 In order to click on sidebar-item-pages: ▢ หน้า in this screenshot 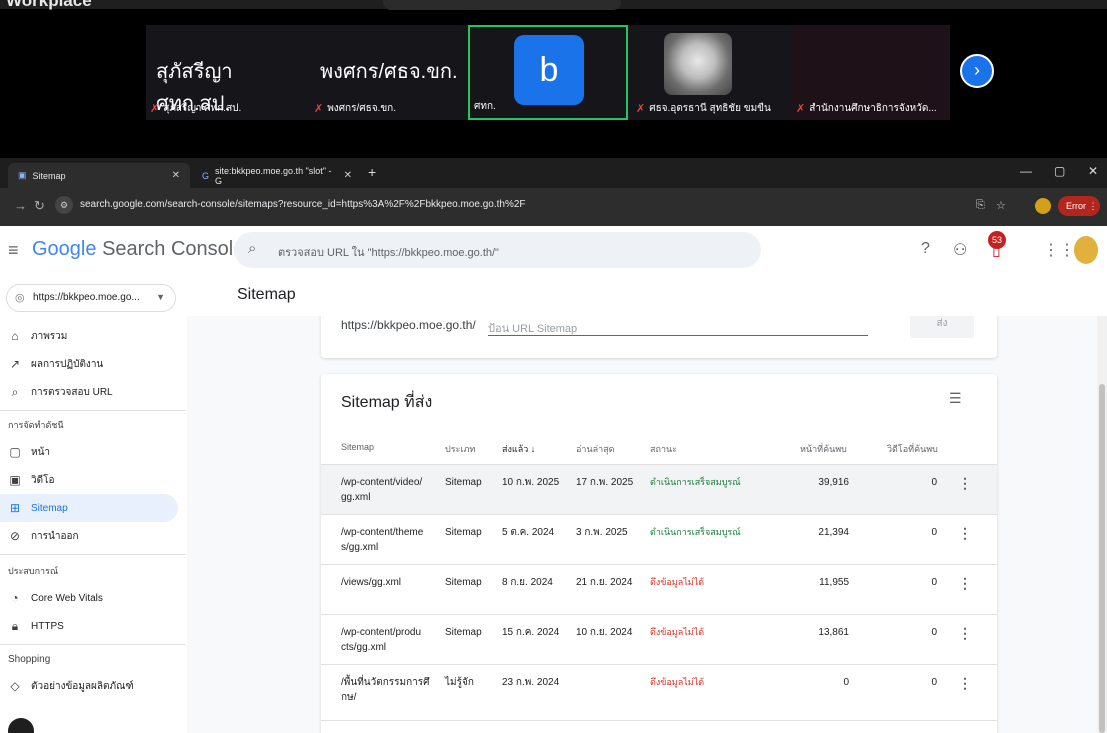, I will do `click(89, 452)`.